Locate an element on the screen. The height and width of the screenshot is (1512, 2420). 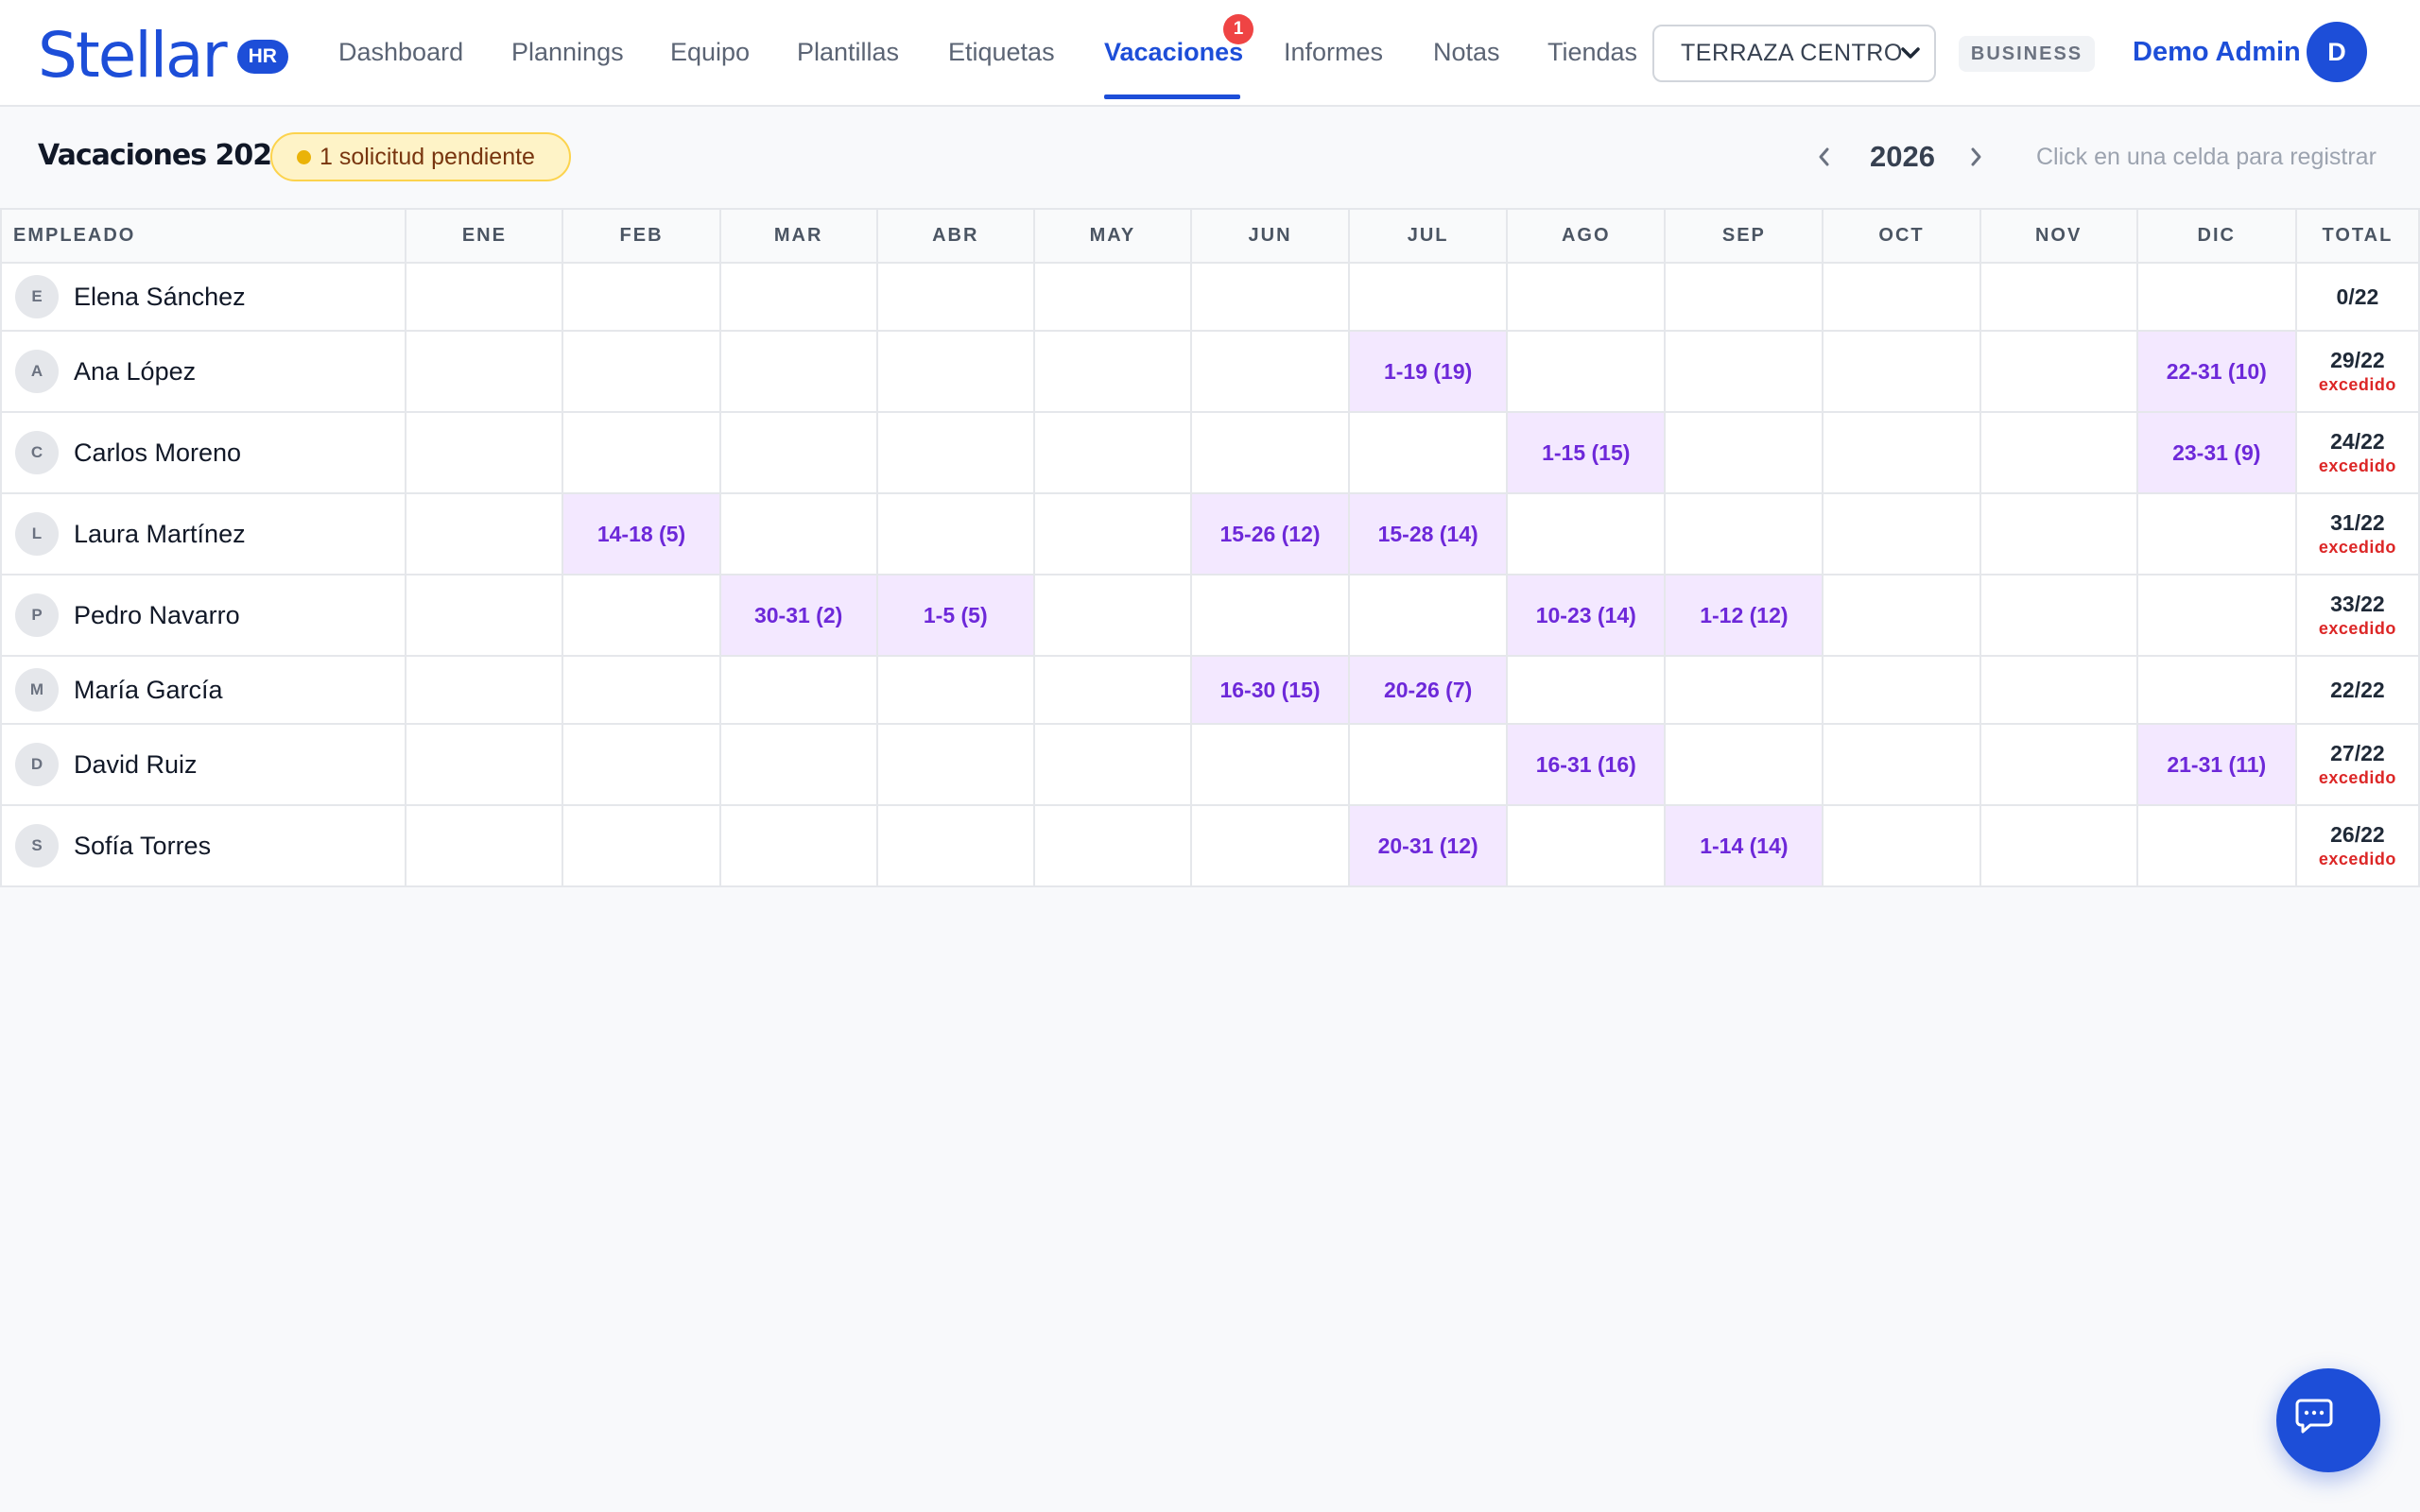
vacation-cell: 1-12 (12) is located at coordinates (1744, 615).